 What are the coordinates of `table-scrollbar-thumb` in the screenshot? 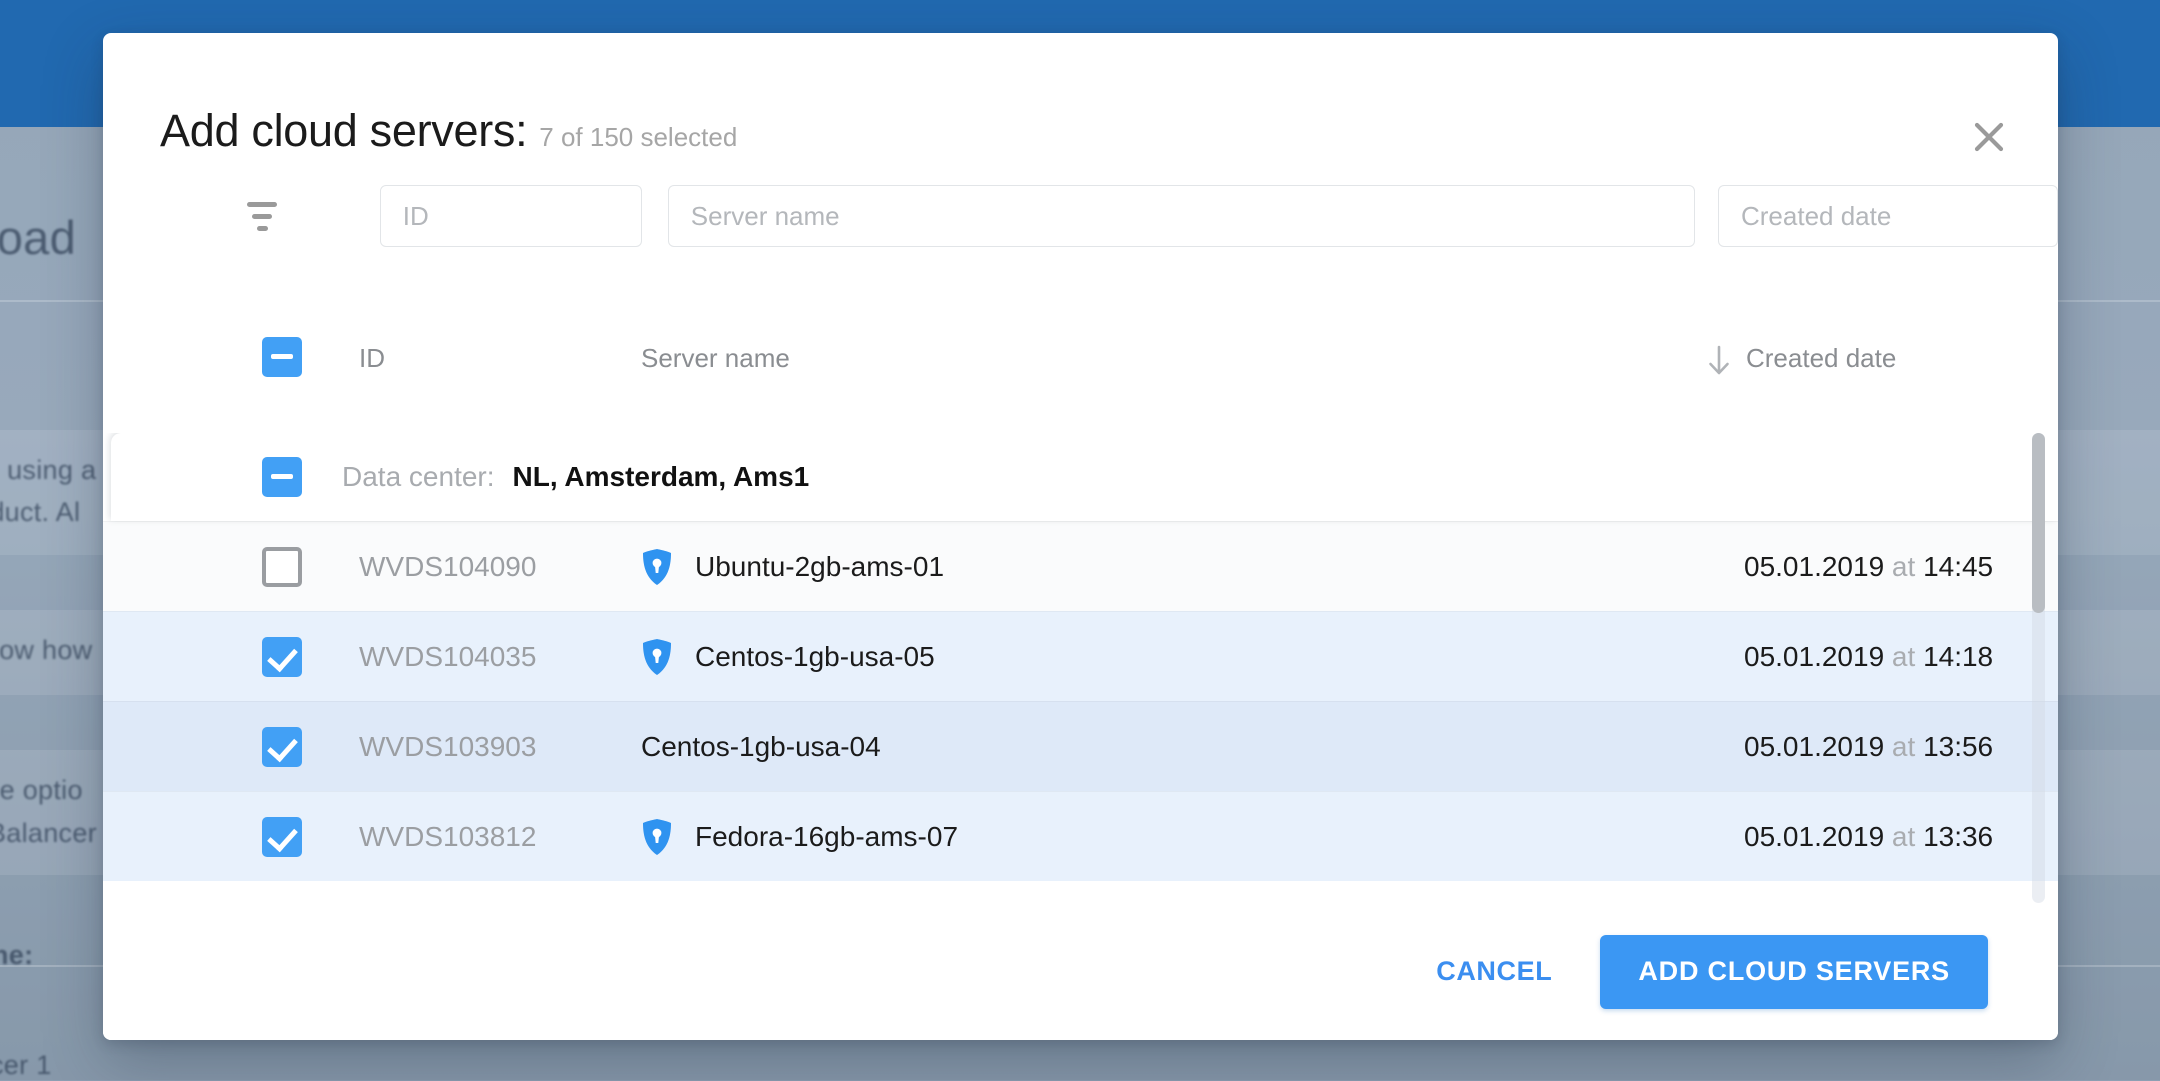 It's located at (2038, 523).